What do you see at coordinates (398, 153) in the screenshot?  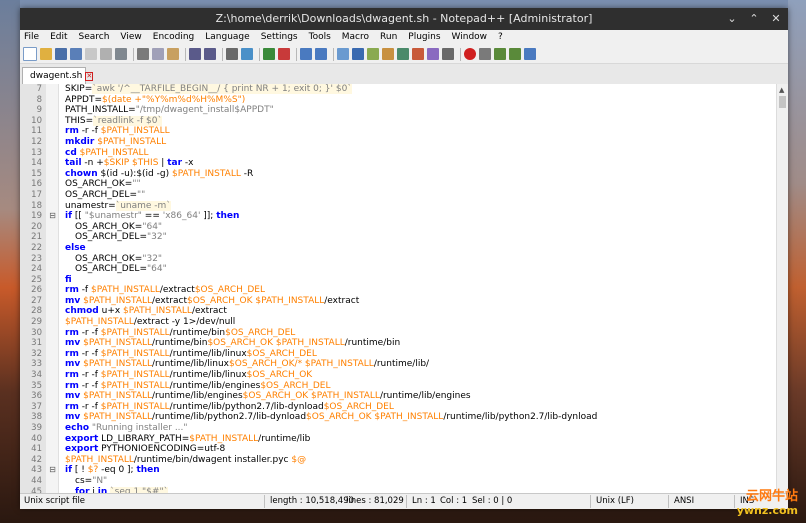 I see `code-line: 13 cd $PATH_INSTALL` at bounding box center [398, 153].